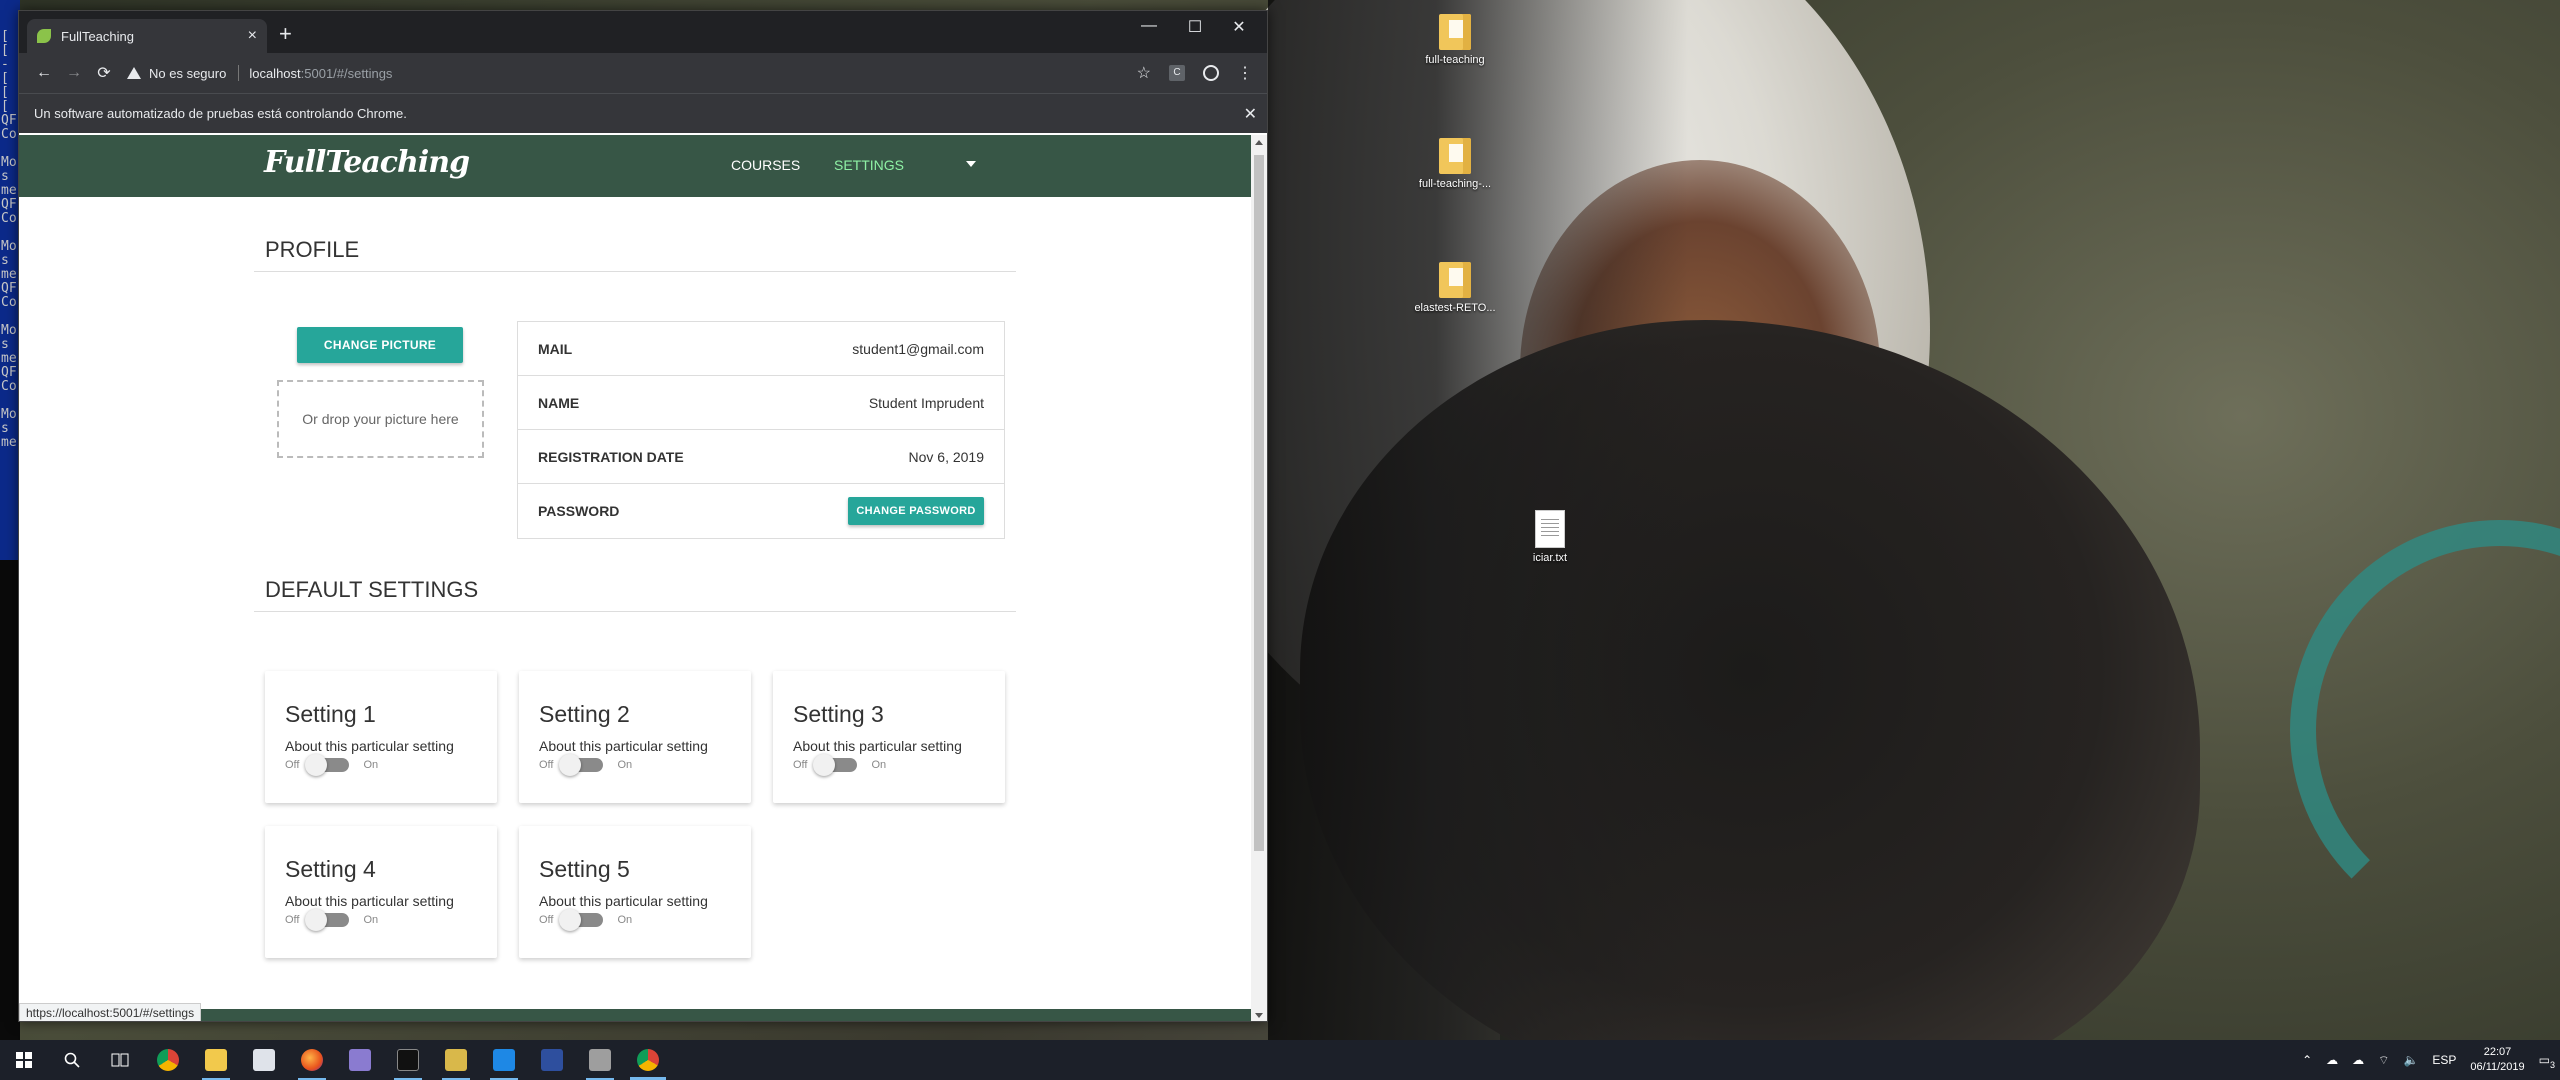 This screenshot has height=1080, width=2560. I want to click on new-tab-button: +, so click(285, 34).